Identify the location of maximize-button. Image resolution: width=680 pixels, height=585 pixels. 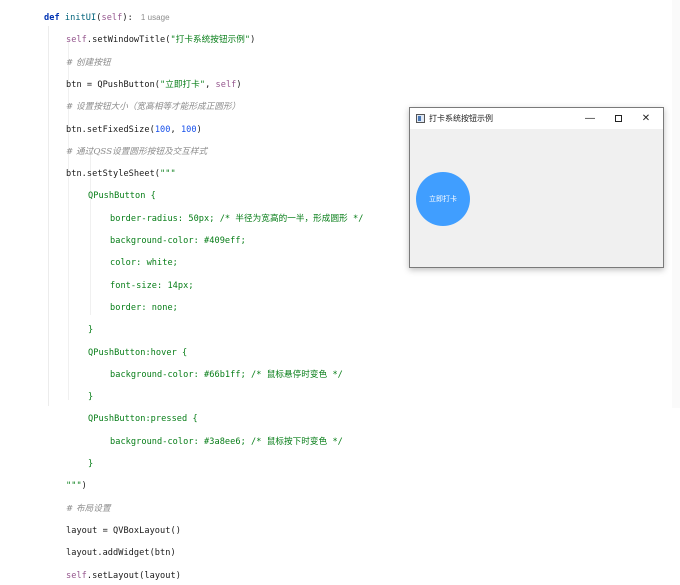
(618, 118).